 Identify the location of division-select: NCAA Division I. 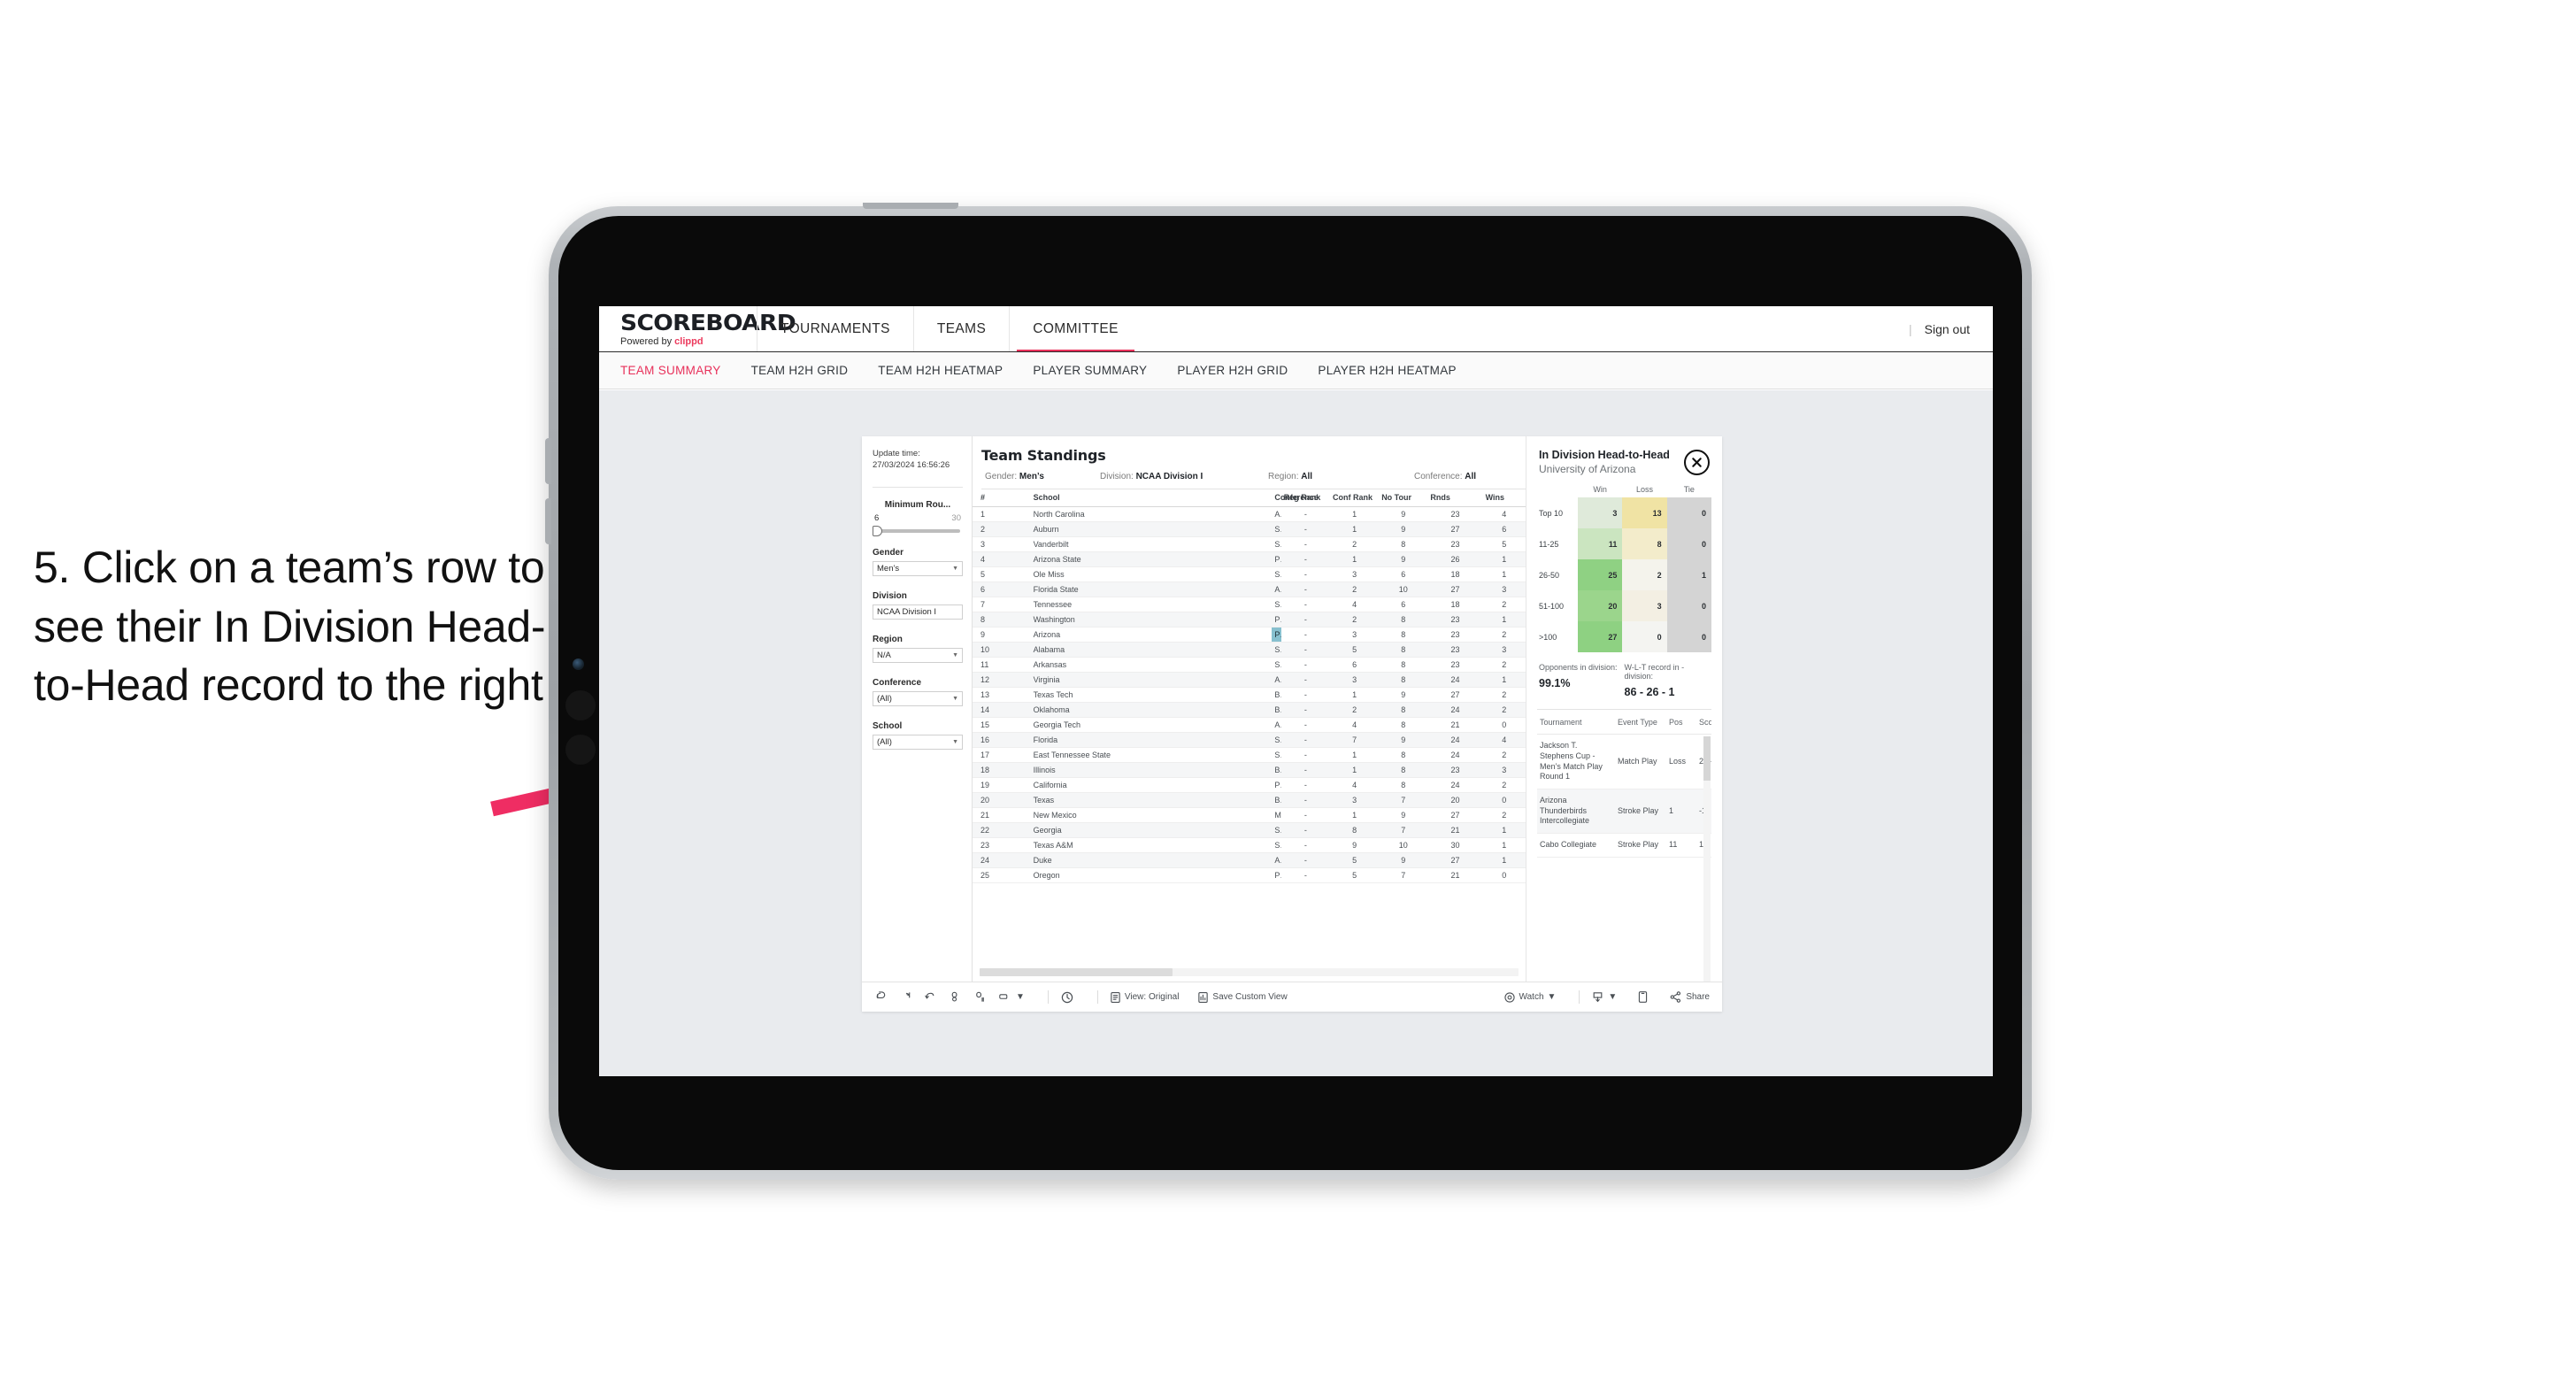
(918, 612).